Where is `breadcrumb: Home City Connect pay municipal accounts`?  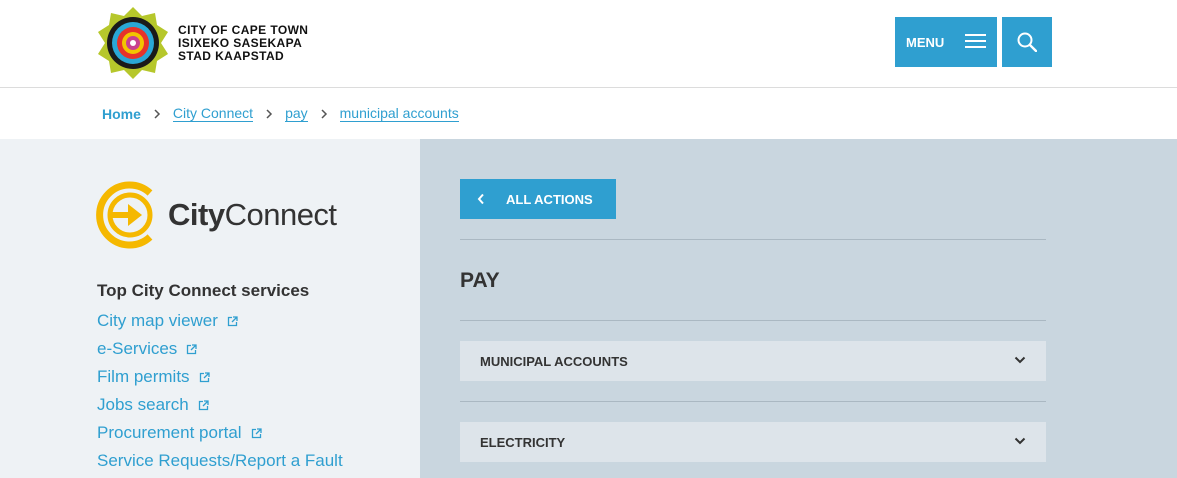 breadcrumb: Home City Connect pay municipal accounts is located at coordinates (588, 114).